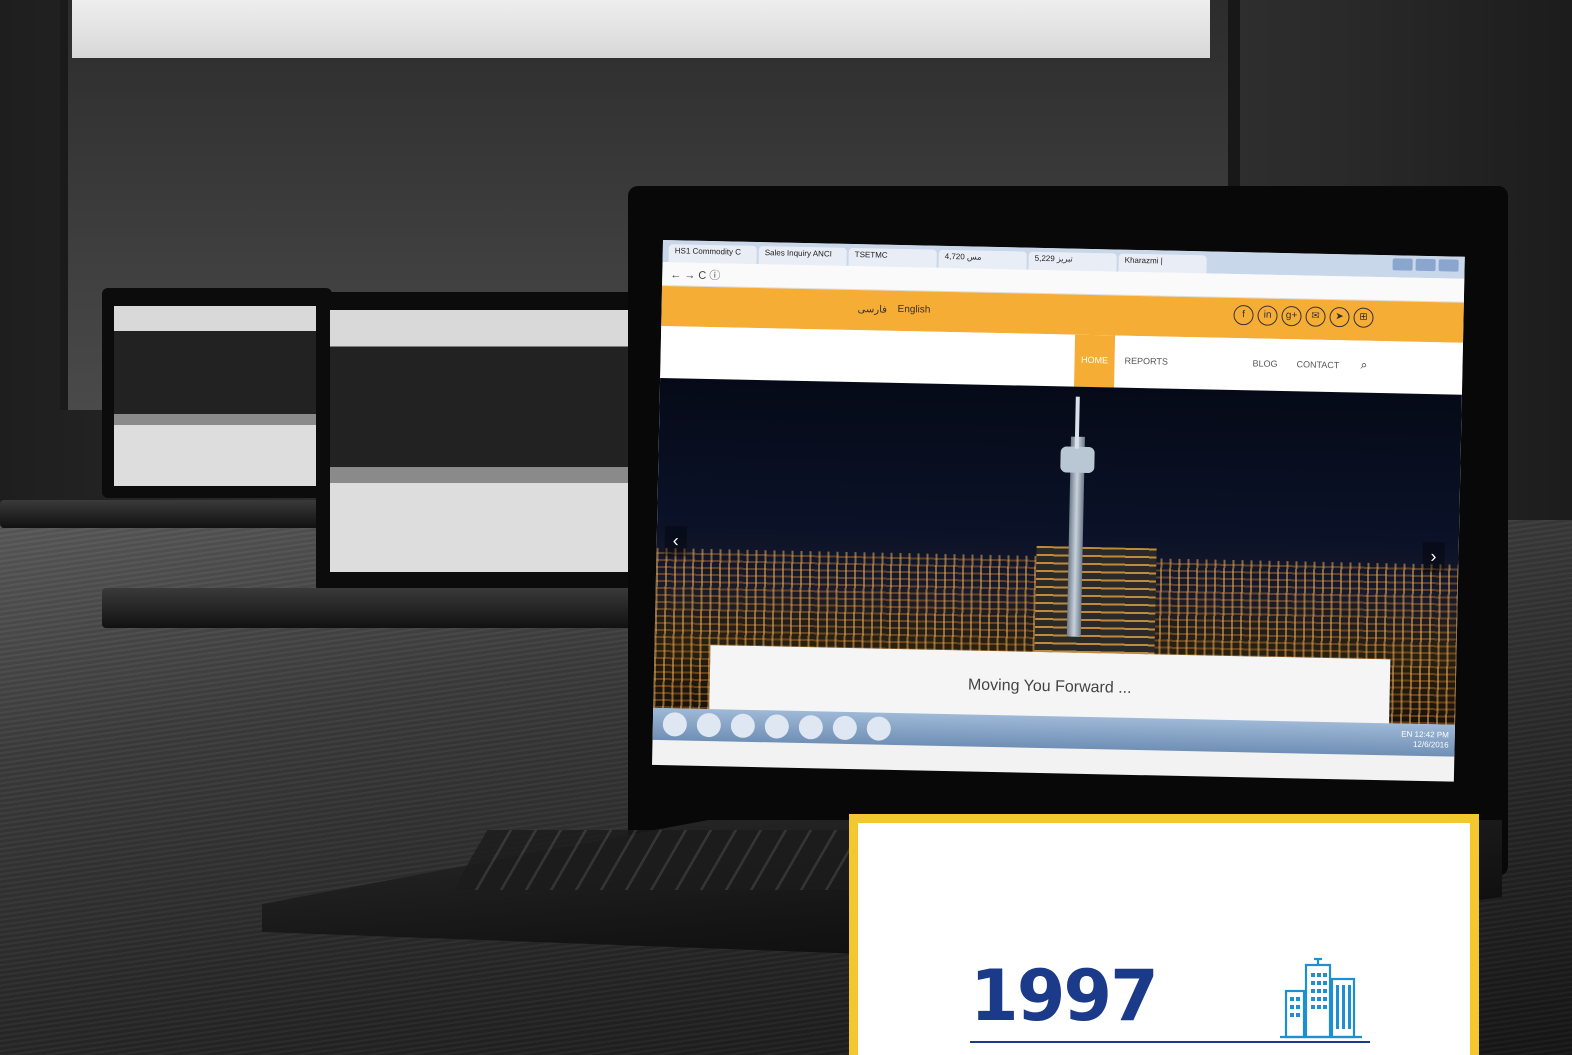 The image size is (1572, 1055). Describe the element at coordinates (1430, 744) in the screenshot. I see `tray-date: 12/6/2016` at that location.